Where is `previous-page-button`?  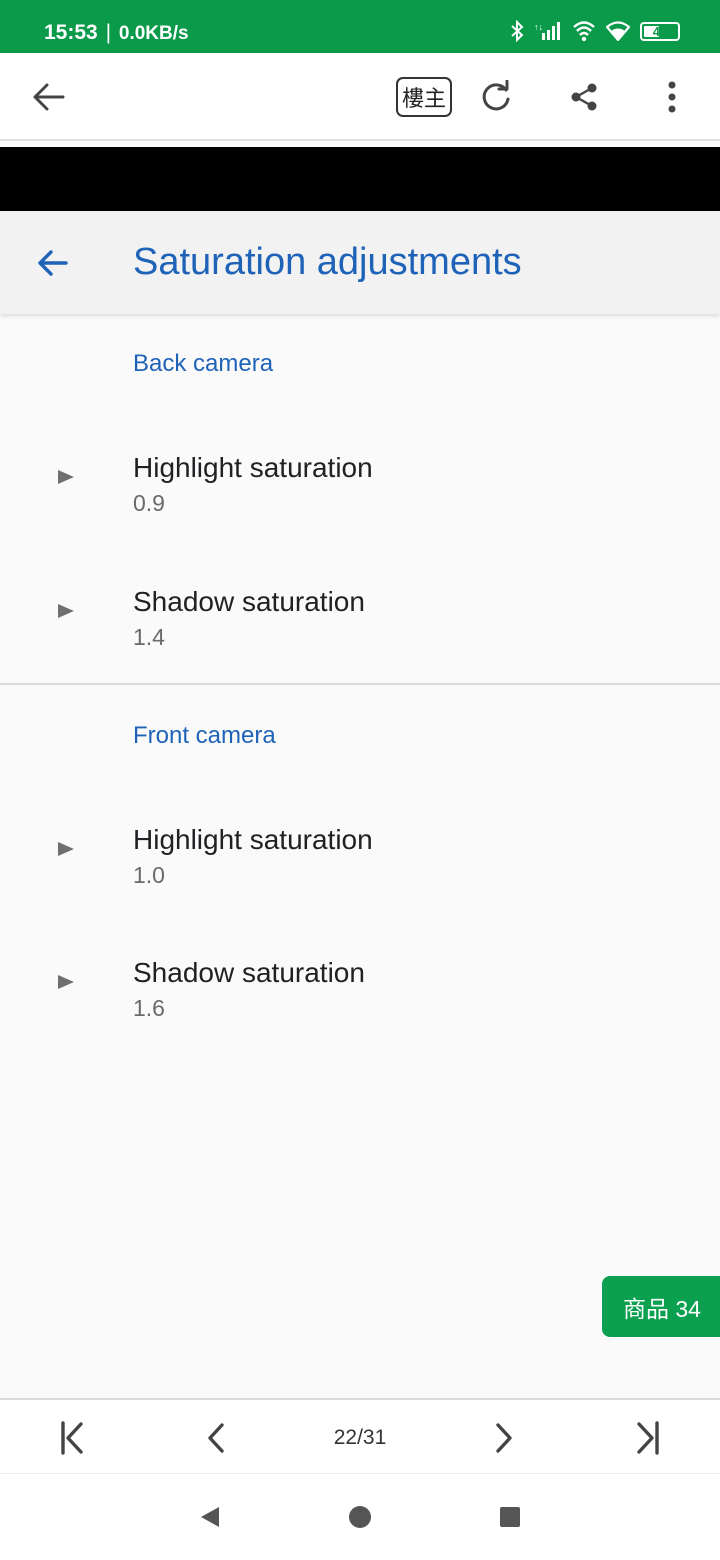
previous-page-button is located at coordinates (216, 1438).